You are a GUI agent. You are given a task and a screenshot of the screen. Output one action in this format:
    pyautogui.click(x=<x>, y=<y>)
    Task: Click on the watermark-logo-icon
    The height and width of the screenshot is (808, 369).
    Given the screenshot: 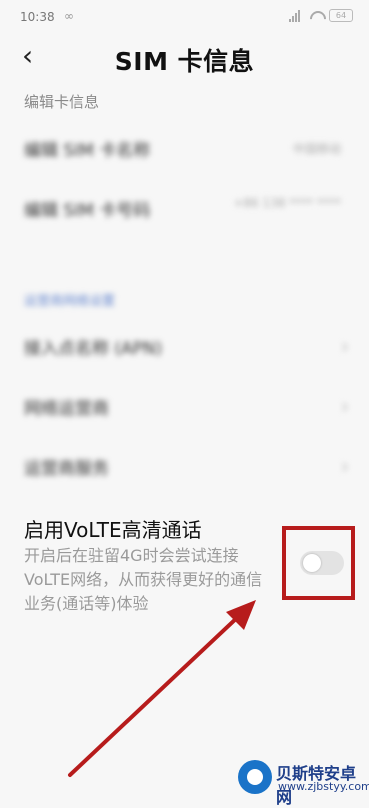 What is the action you would take?
    pyautogui.click(x=255, y=777)
    